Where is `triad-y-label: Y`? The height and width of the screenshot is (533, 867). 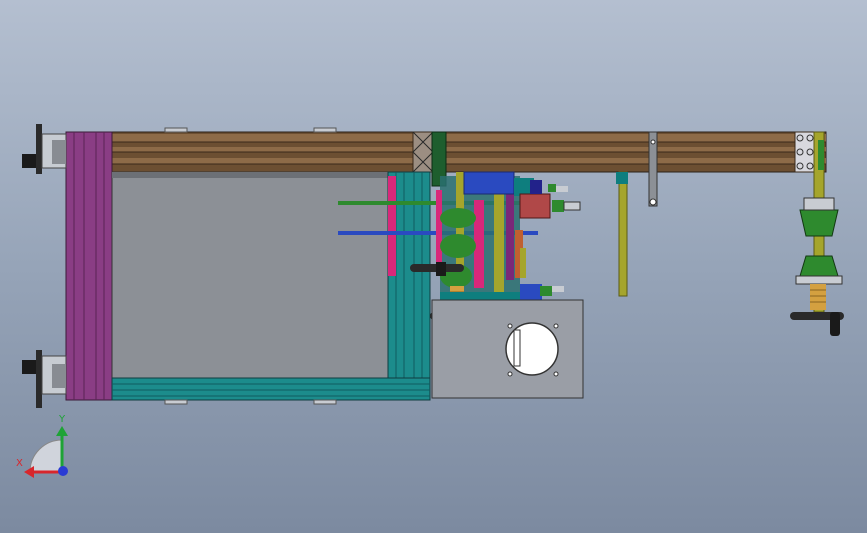 triad-y-label: Y is located at coordinates (62, 419).